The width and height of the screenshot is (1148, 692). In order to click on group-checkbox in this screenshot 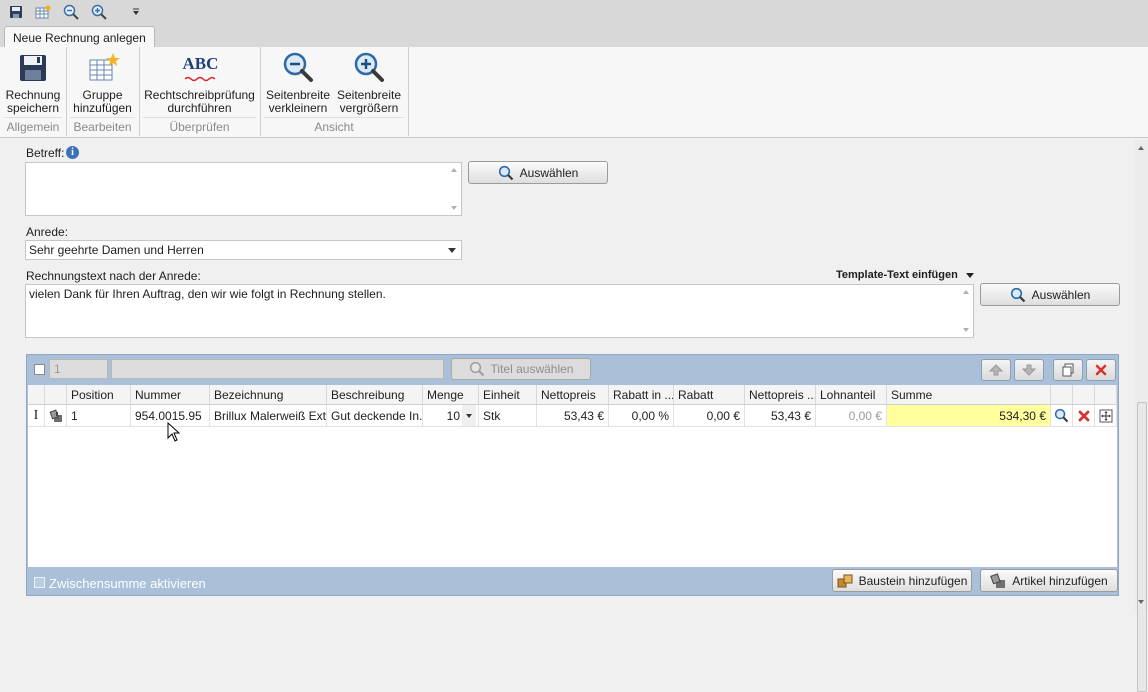, I will do `click(39, 369)`.